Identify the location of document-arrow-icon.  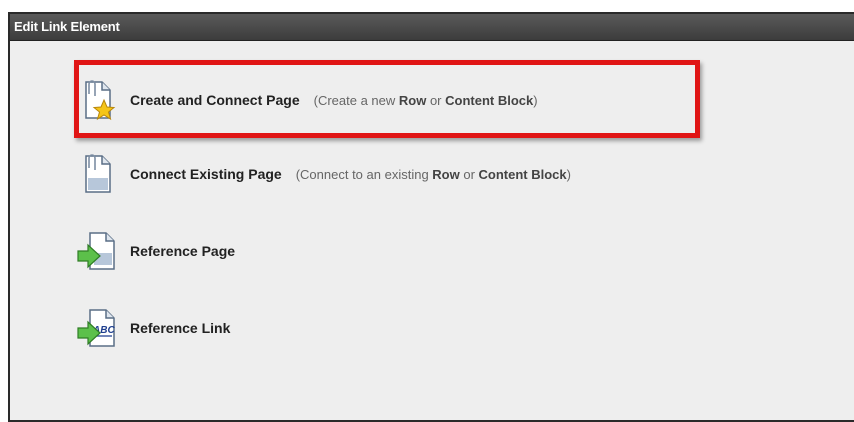
(96, 251).